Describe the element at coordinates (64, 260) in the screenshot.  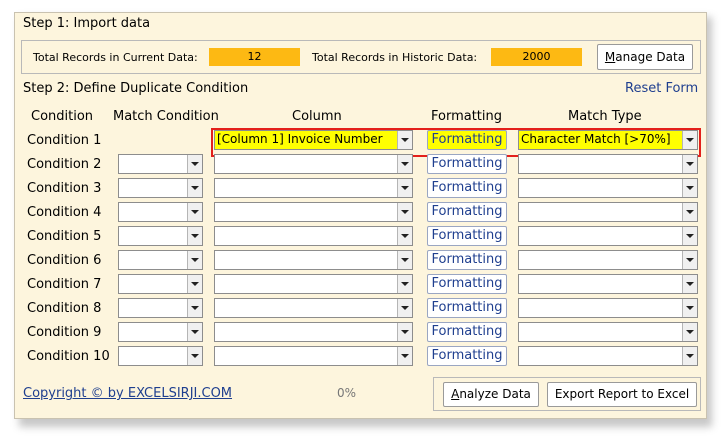
I see `condition-label: Condition 6` at that location.